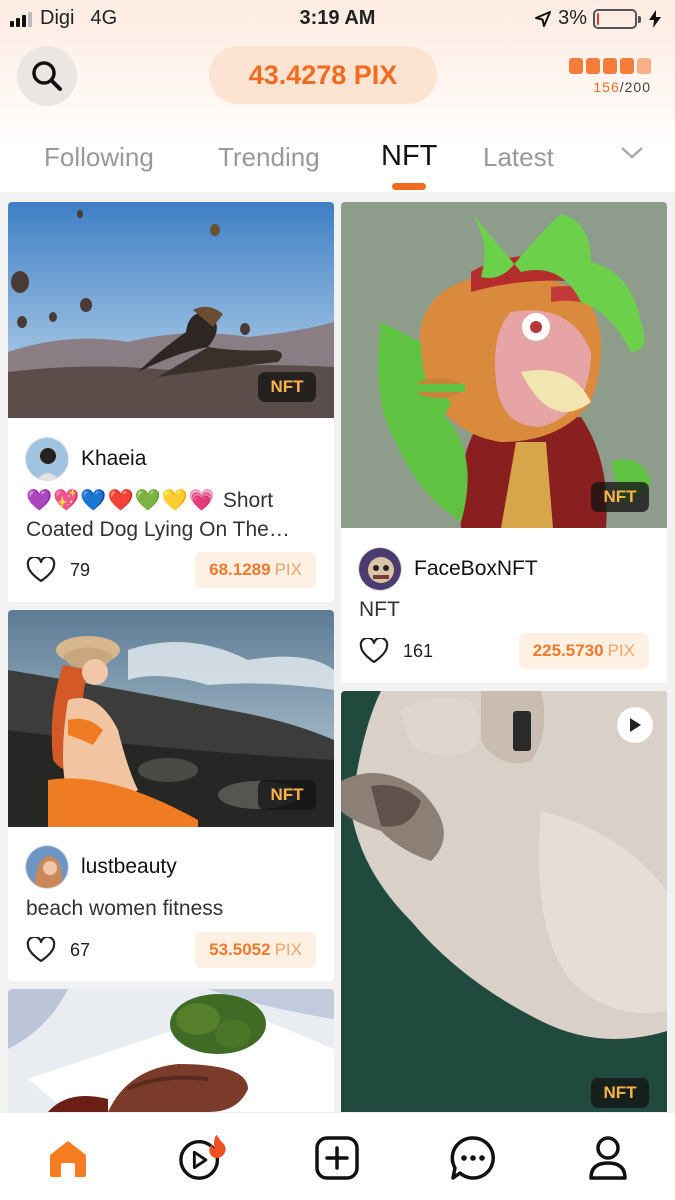 The image size is (675, 1200). I want to click on post-image, so click(171, 1050).